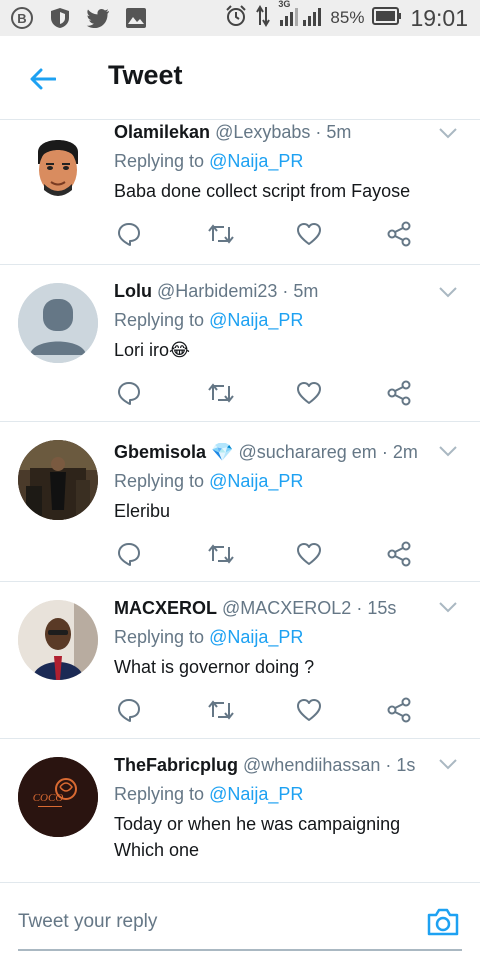  What do you see at coordinates (152, 350) in the screenshot?
I see `tweet-text: Lori iro😂` at bounding box center [152, 350].